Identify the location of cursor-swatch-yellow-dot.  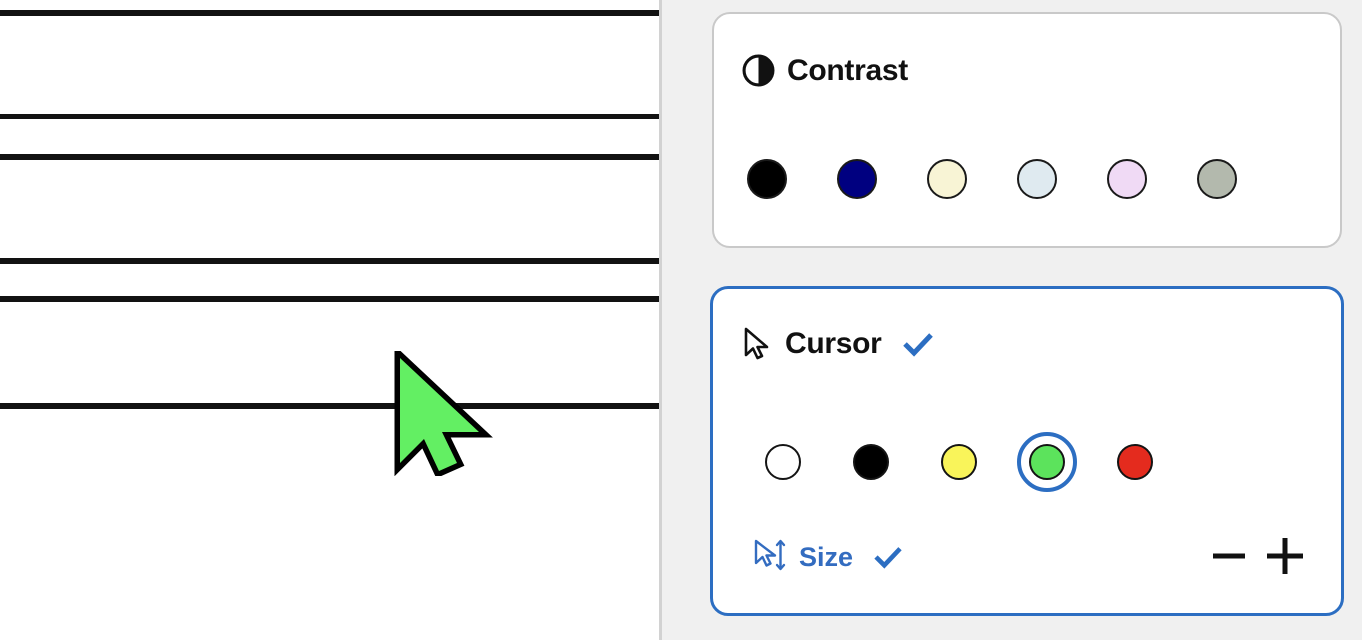
(959, 462).